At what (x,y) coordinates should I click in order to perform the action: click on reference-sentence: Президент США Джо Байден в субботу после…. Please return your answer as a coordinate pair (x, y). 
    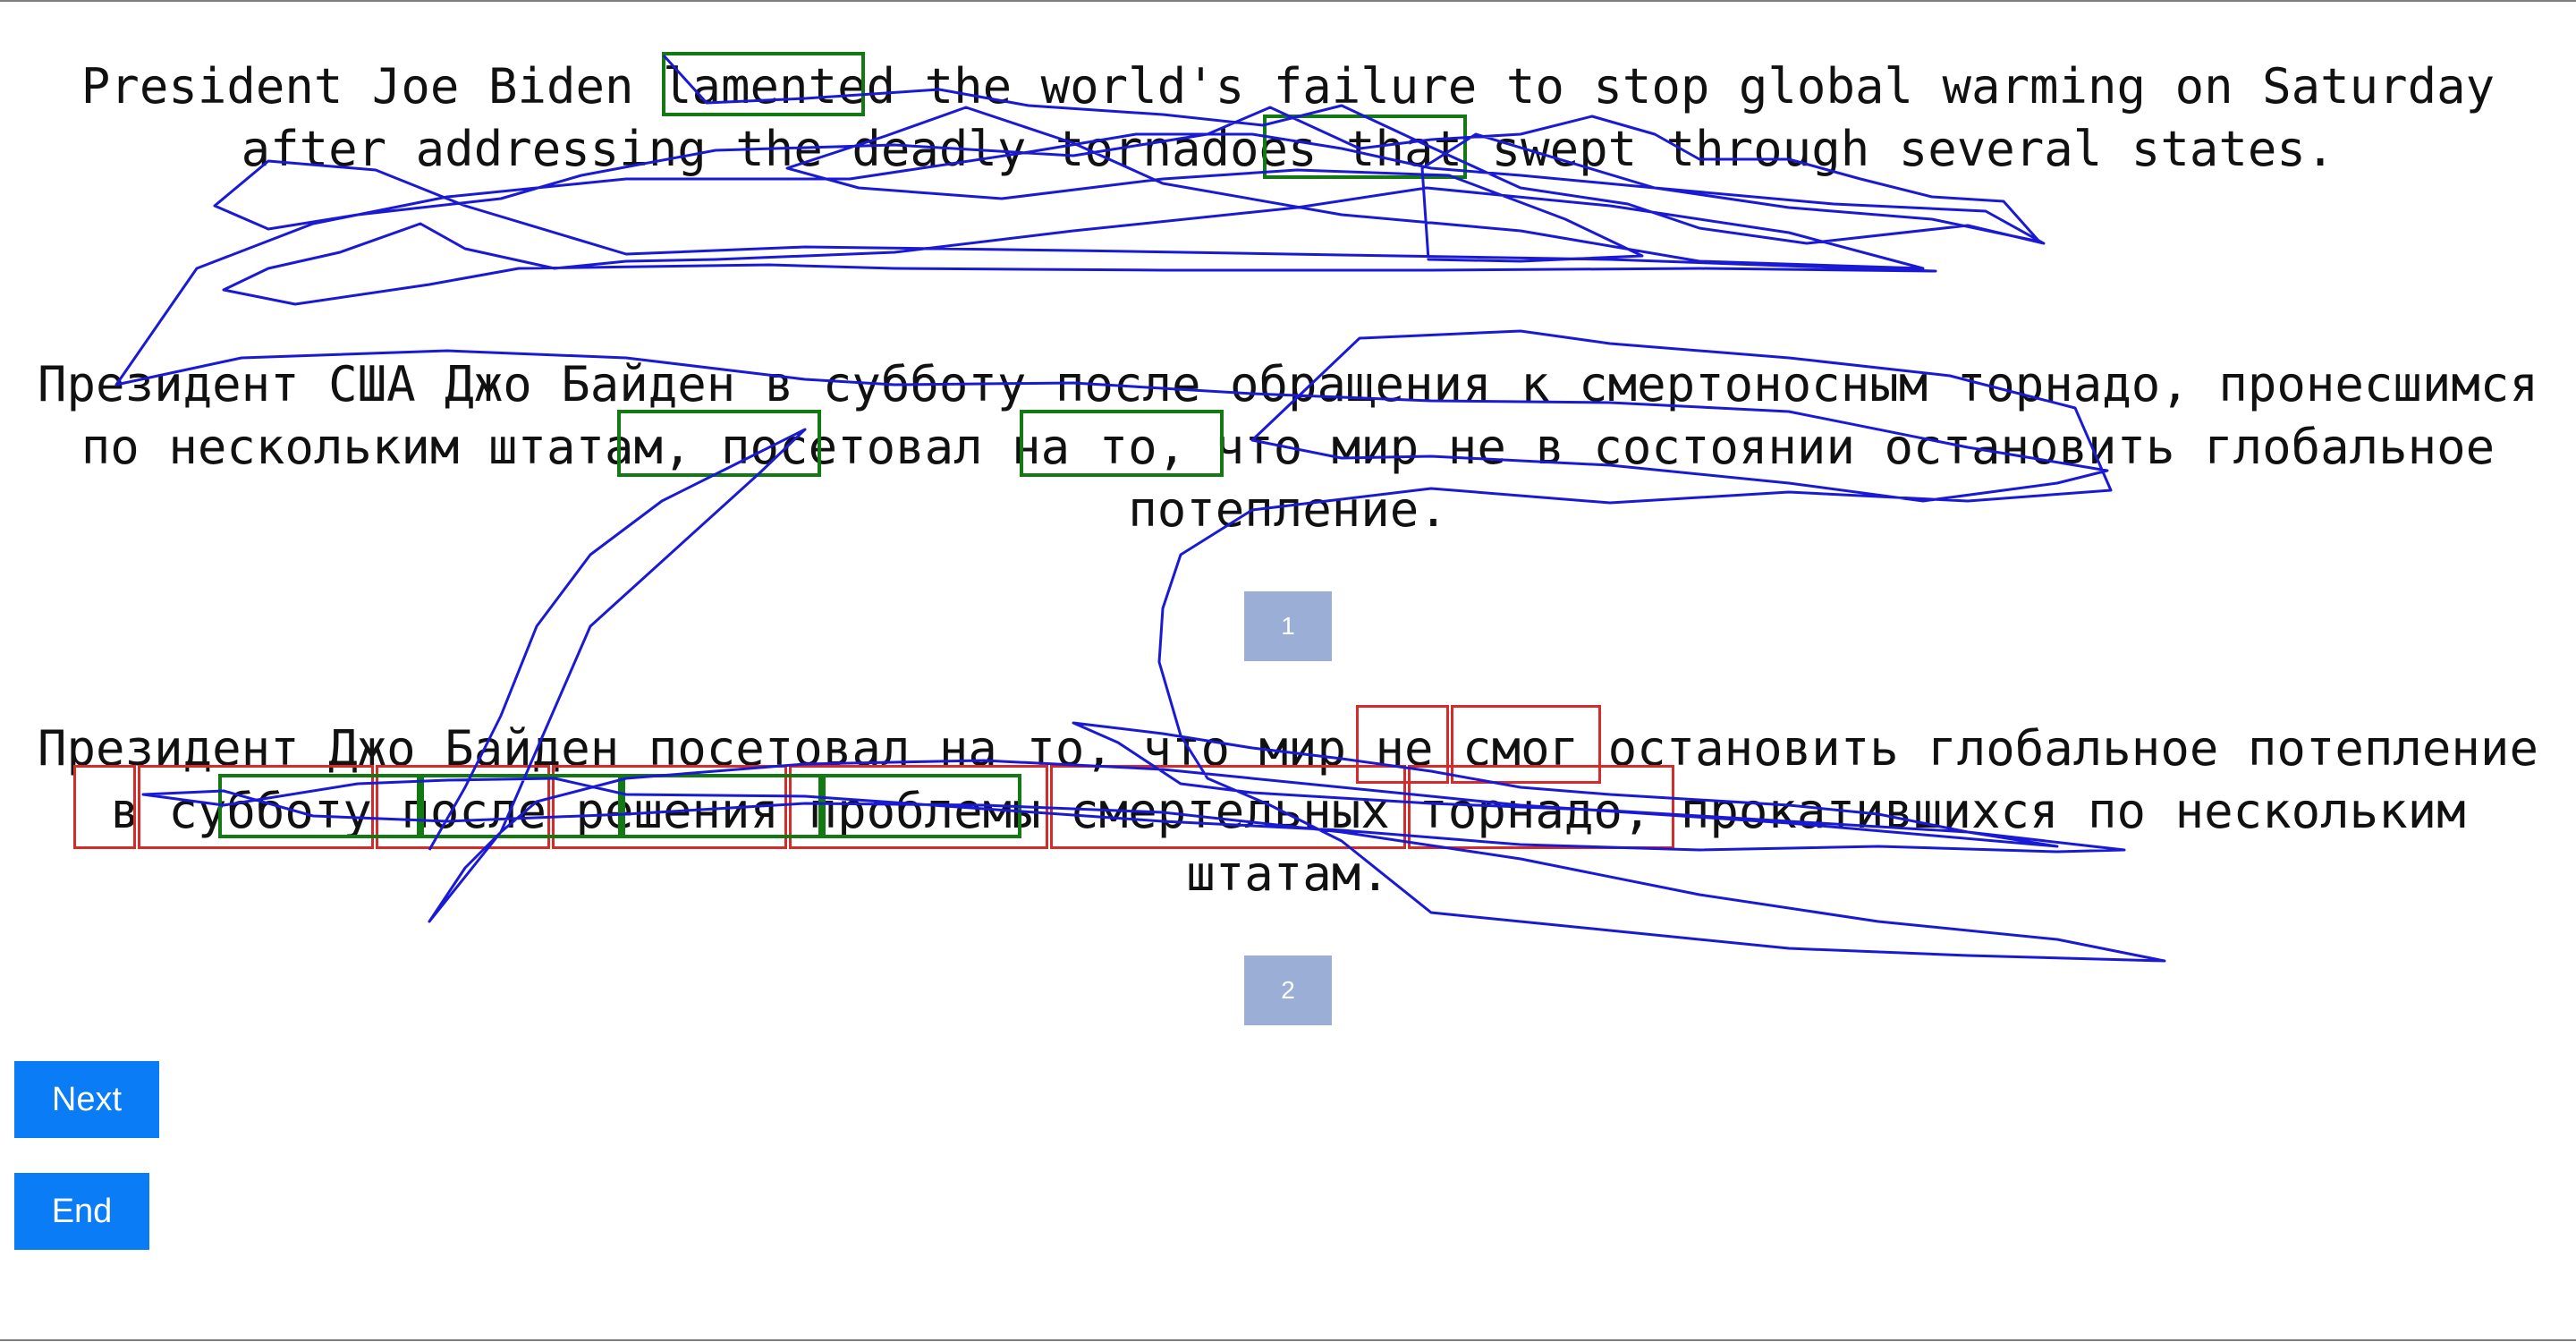
    Looking at the image, I should click on (1288, 447).